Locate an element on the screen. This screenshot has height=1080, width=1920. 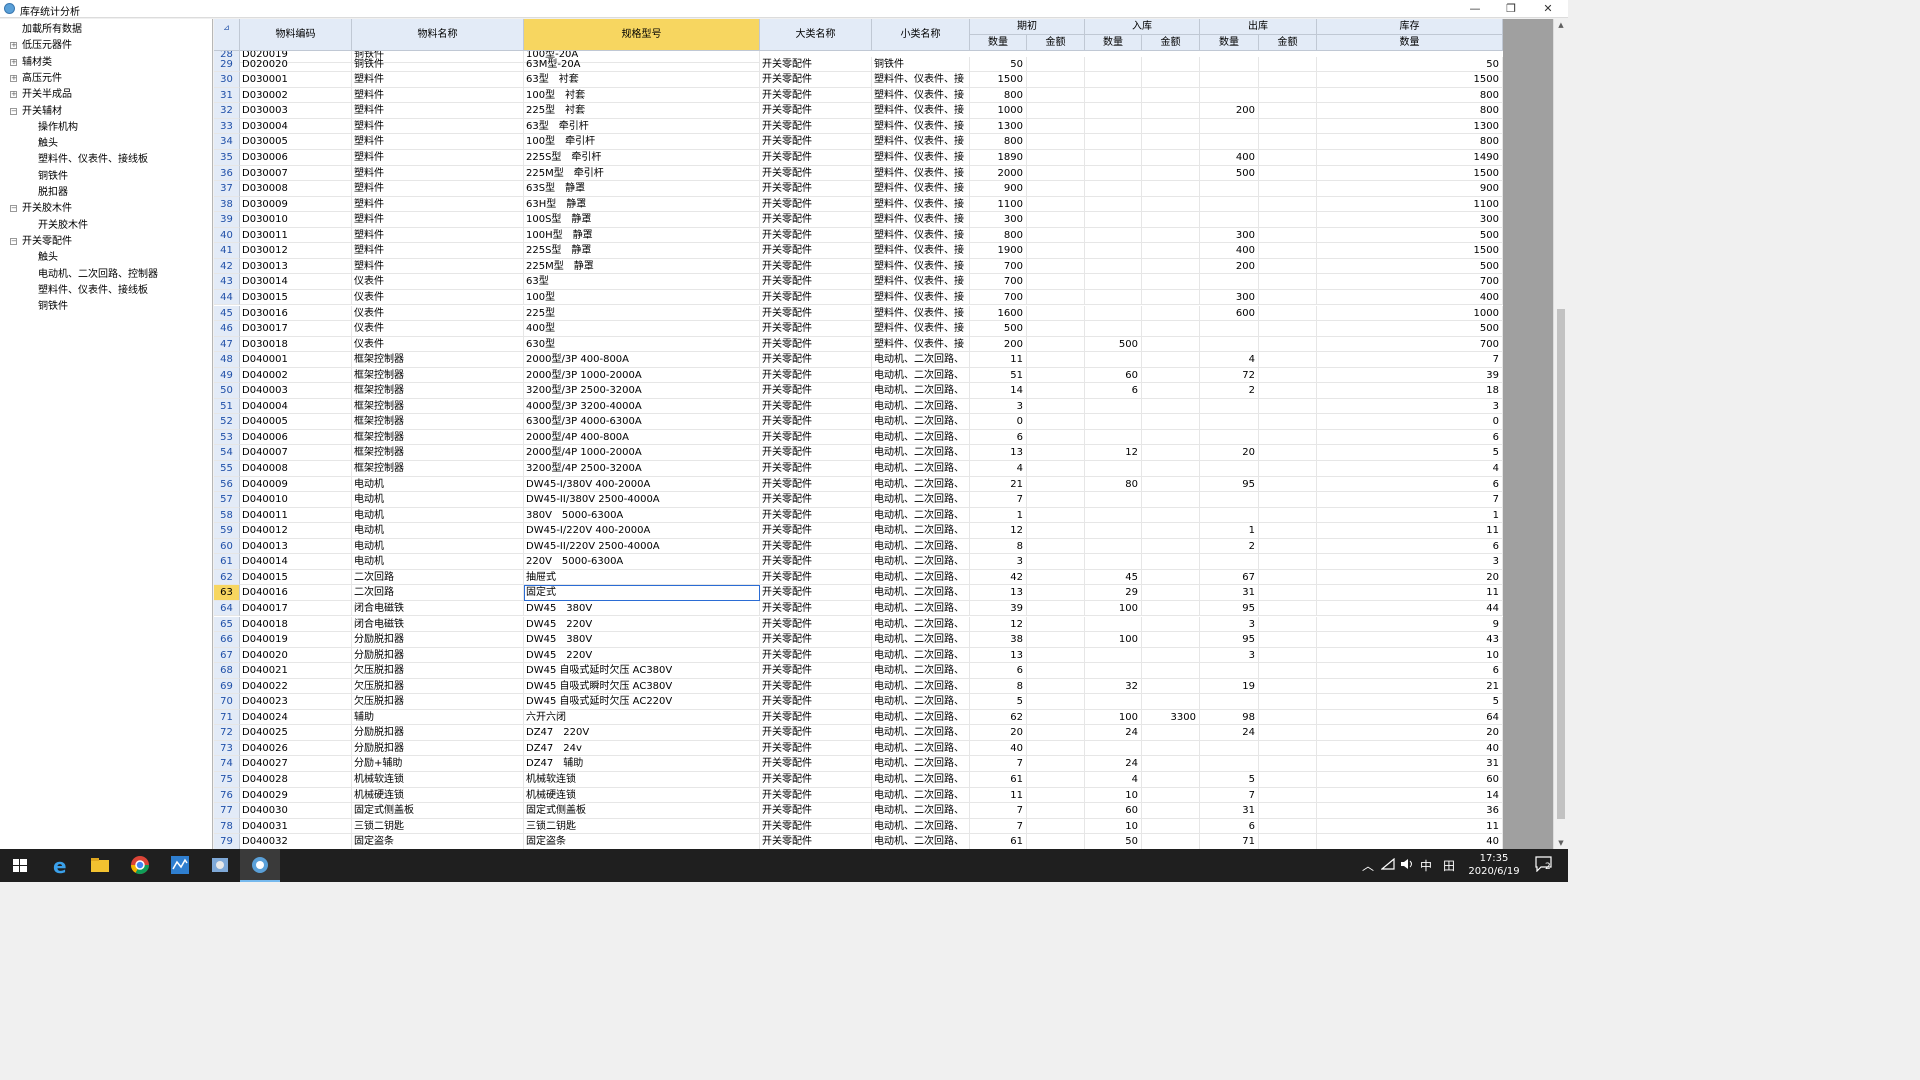
row-number: 47 is located at coordinates (227, 344).